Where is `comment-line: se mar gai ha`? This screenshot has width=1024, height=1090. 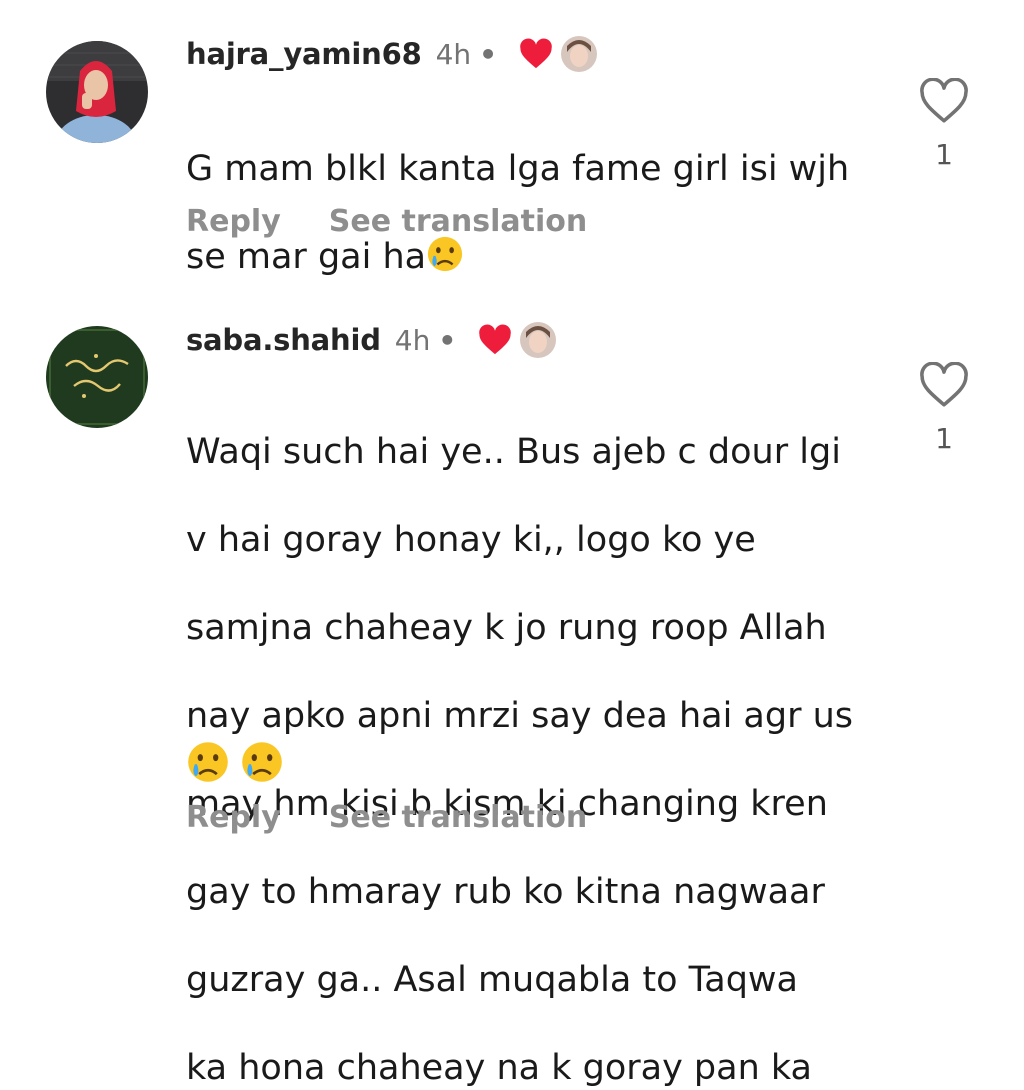 comment-line: se mar gai ha is located at coordinates (306, 257).